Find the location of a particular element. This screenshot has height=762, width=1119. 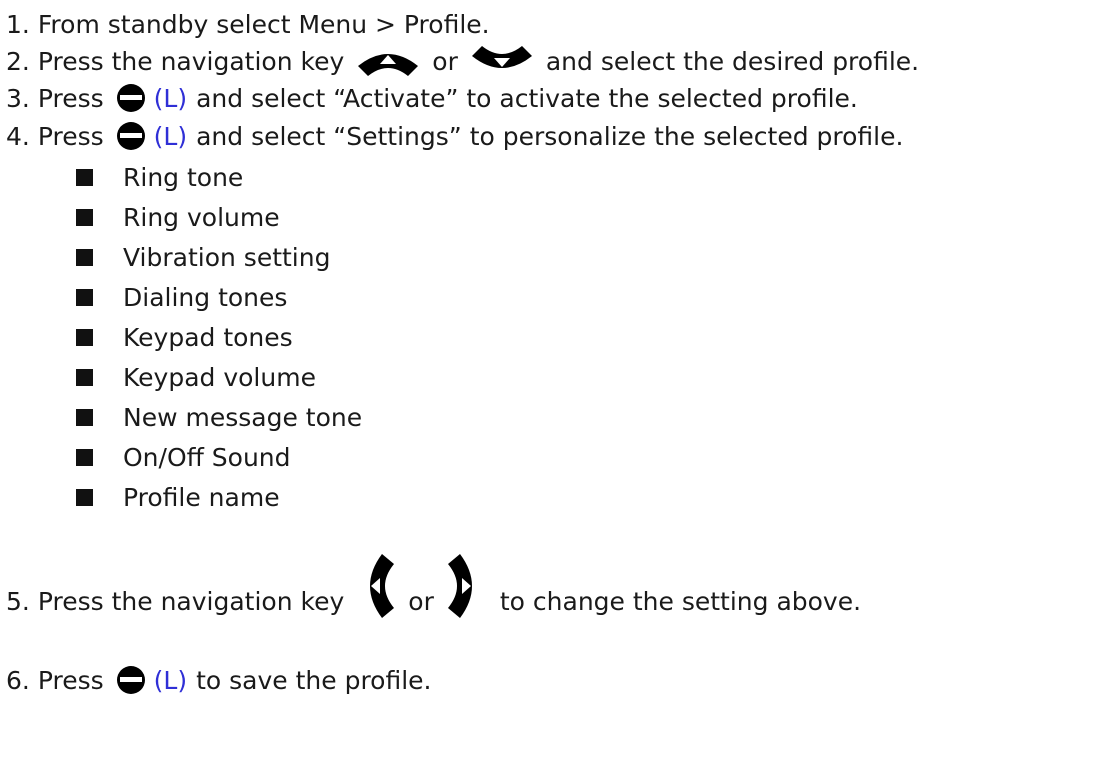

settings-item: Ring volume is located at coordinates (178, 217).